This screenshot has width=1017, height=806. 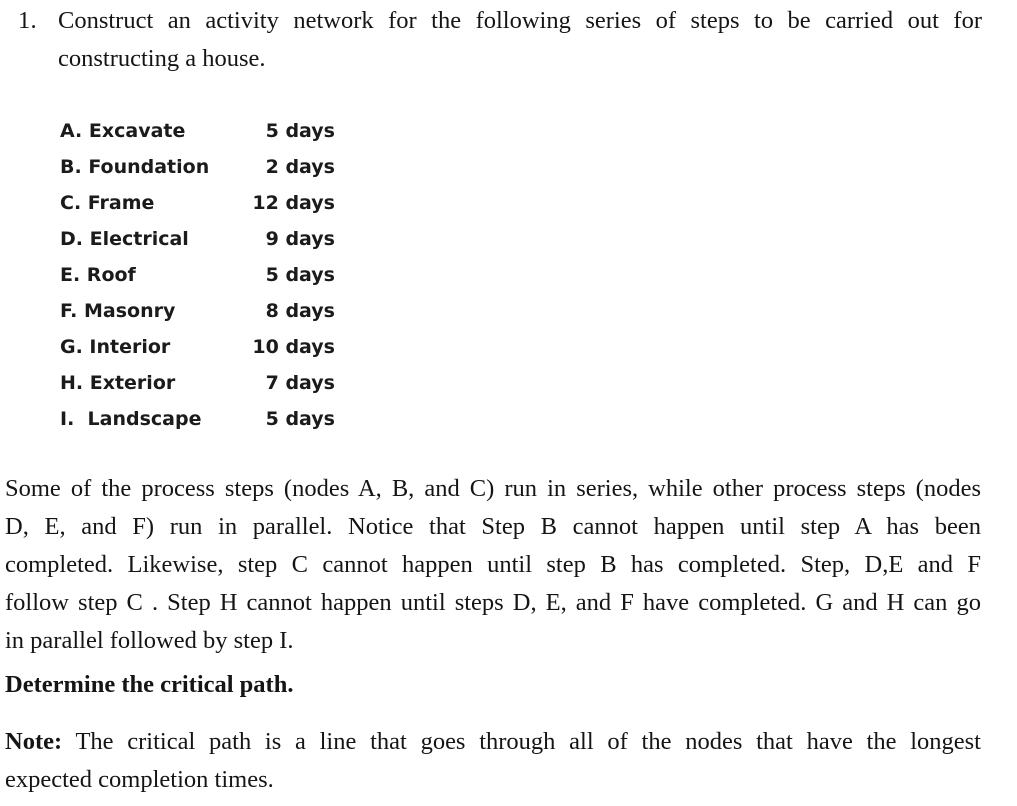 I want to click on activity-label: H. Exterior, so click(x=118, y=383).